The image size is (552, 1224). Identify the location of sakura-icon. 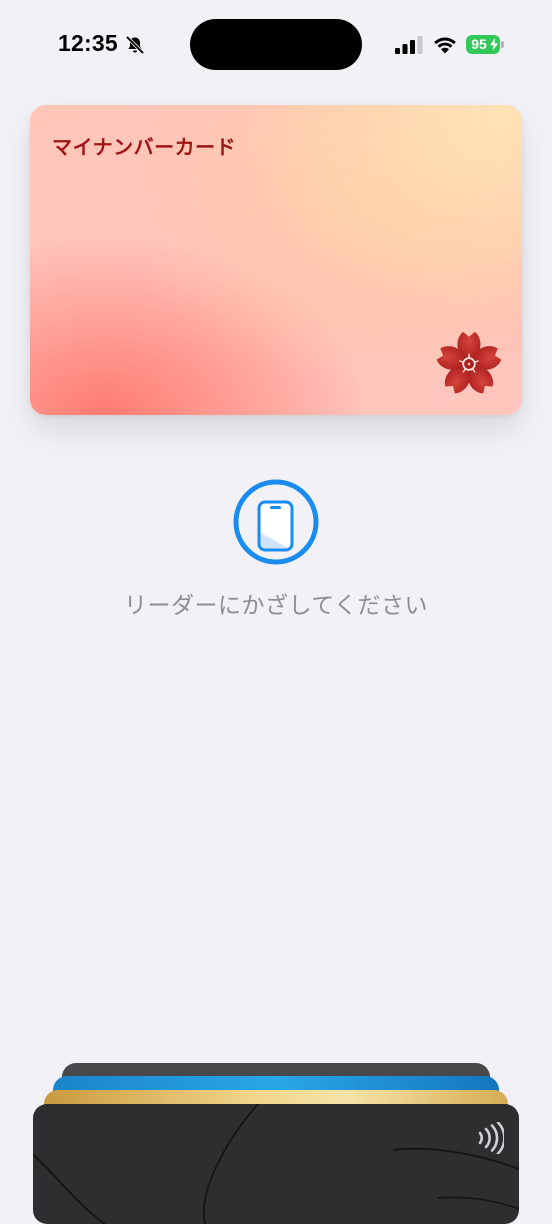
(469, 364).